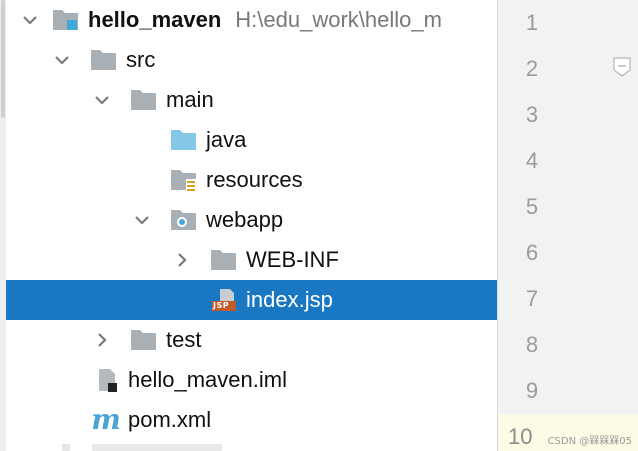 This screenshot has height=451, width=638. Describe the element at coordinates (532, 390) in the screenshot. I see `line-number: 9` at that location.